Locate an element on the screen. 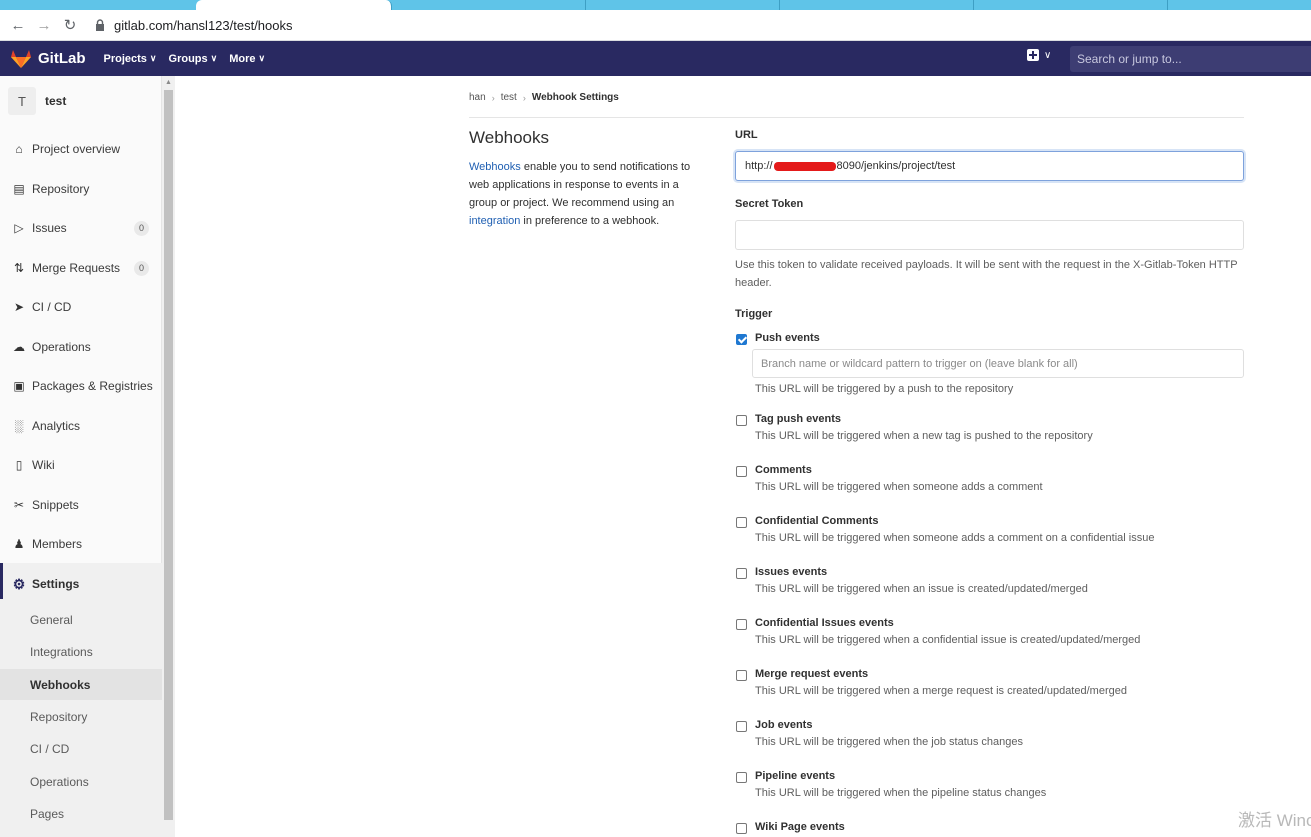  comments-title: Comments is located at coordinates (783, 470).